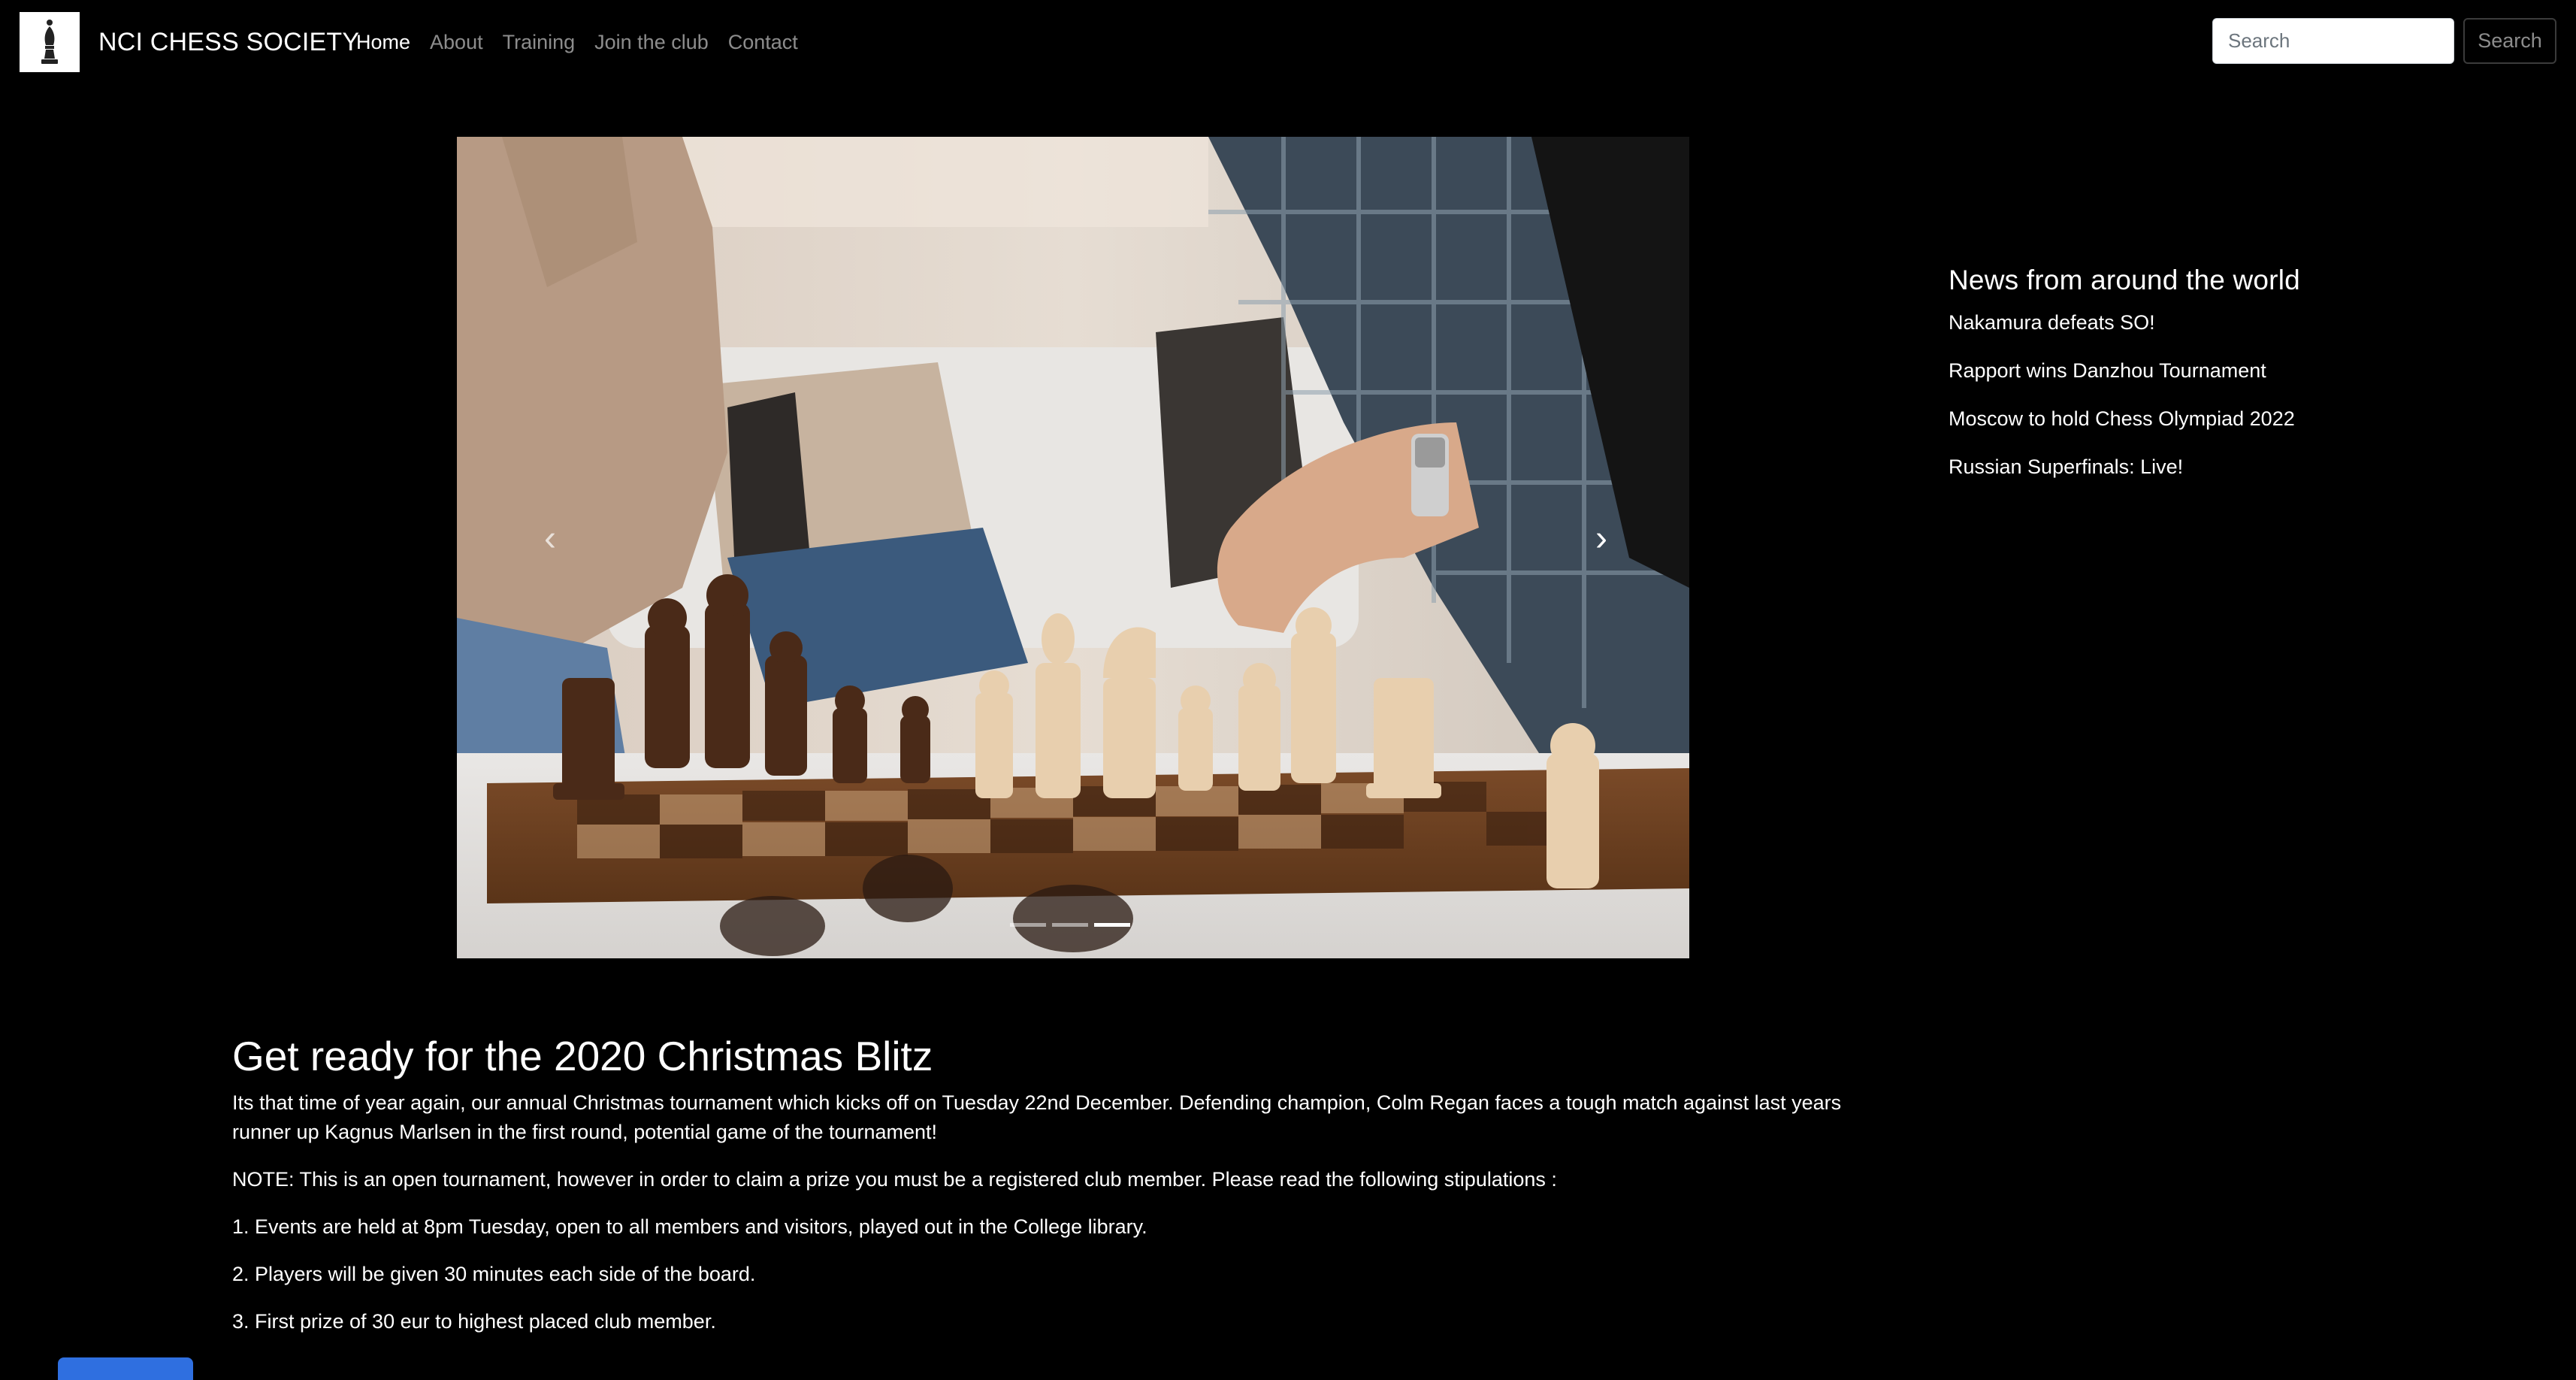 This screenshot has height=1380, width=2576. Describe the element at coordinates (457, 42) in the screenshot. I see `nav-link-about: About` at that location.